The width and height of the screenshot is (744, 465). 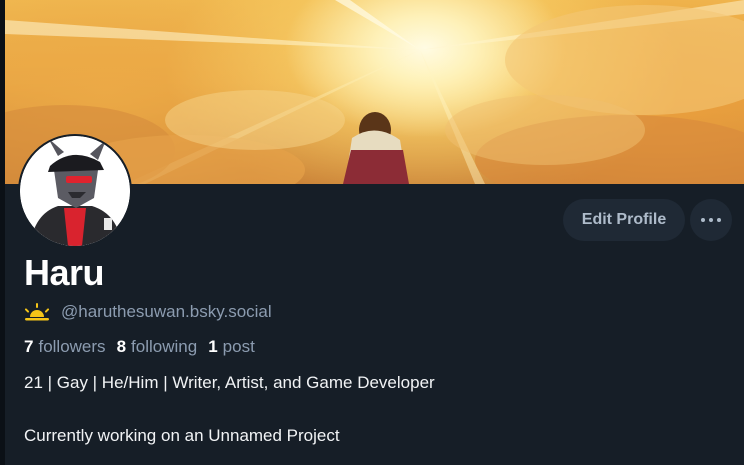 What do you see at coordinates (64, 272) in the screenshot?
I see `display-name: Haru` at bounding box center [64, 272].